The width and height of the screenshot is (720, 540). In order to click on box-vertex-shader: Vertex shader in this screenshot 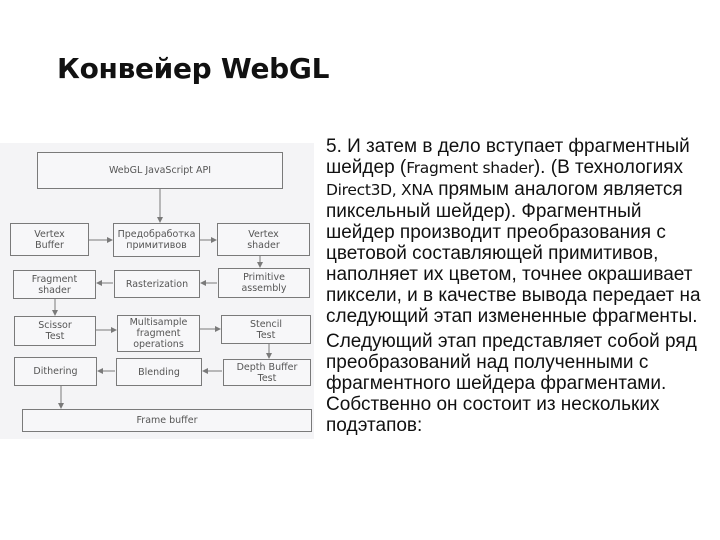, I will do `click(263, 239)`.